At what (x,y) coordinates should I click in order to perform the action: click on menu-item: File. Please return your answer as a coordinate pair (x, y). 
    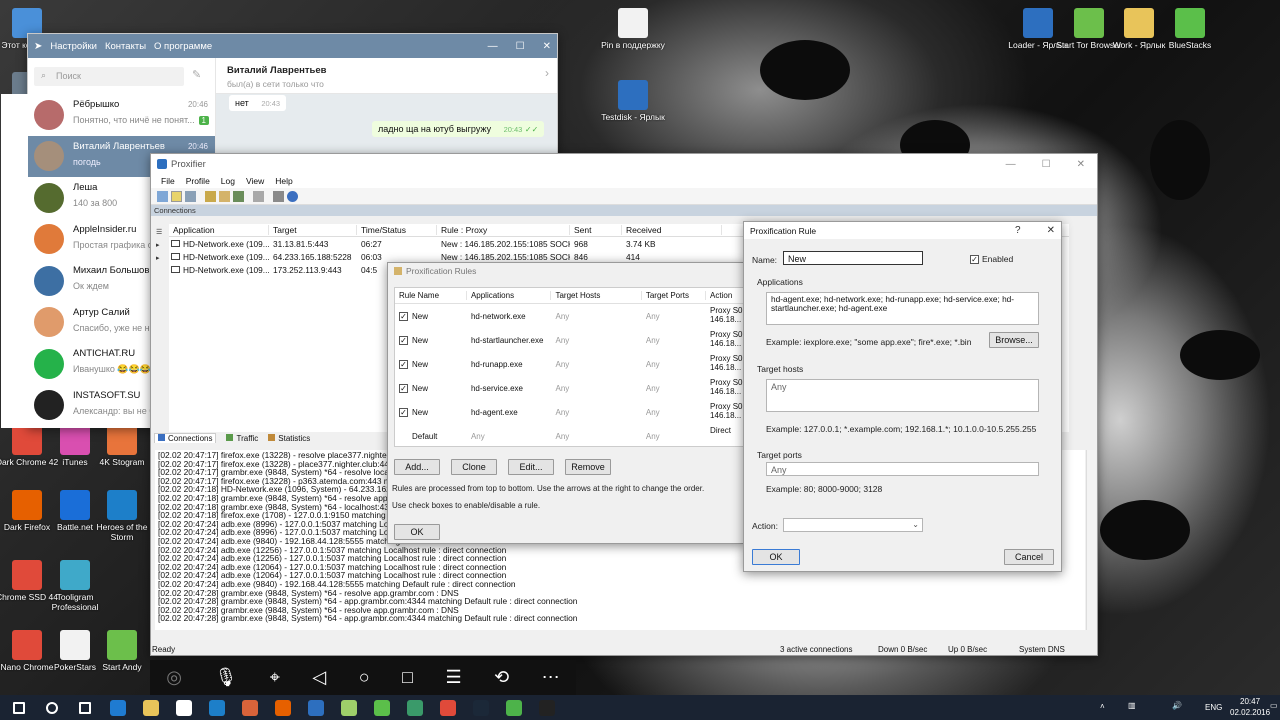
    Looking at the image, I should click on (168, 181).